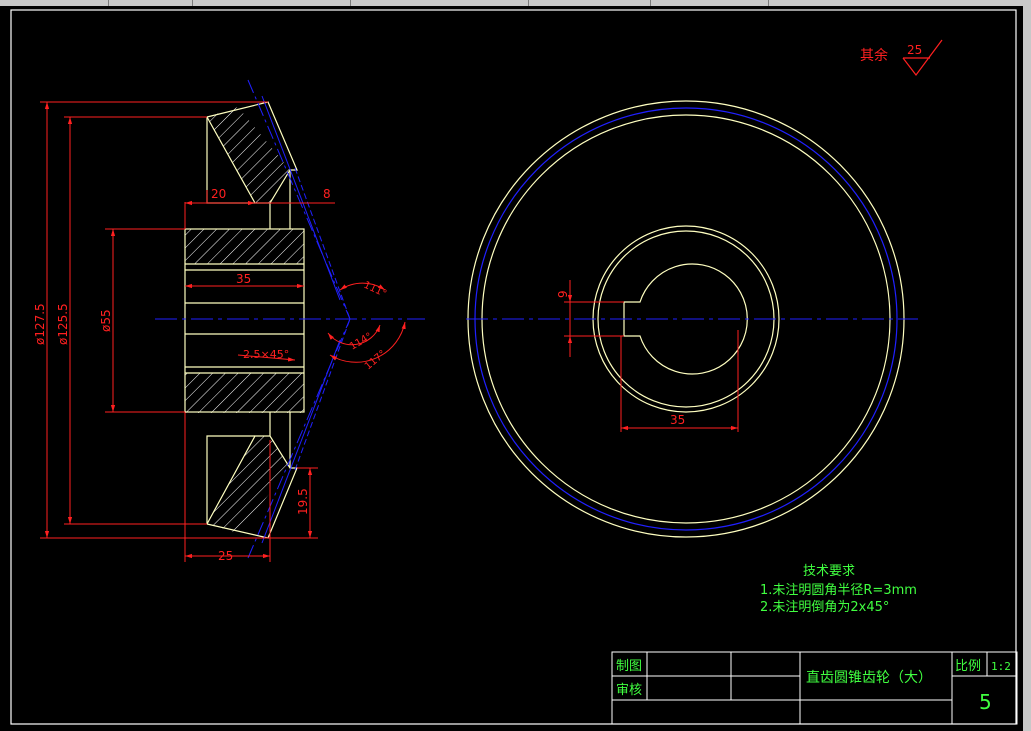  I want to click on surface-finish-symbol: 其余 25, so click(901, 57).